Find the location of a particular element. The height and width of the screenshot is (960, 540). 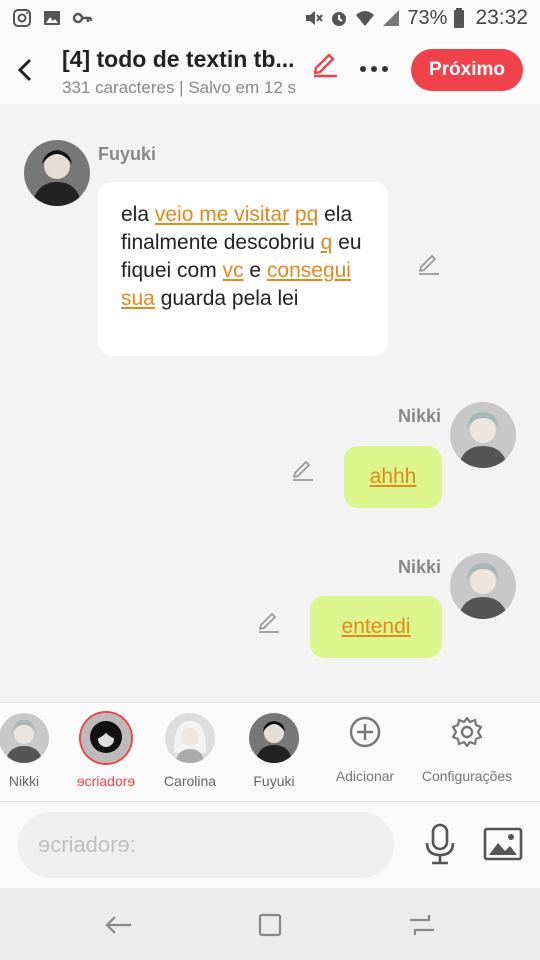

microphone-icon is located at coordinates (440, 844).